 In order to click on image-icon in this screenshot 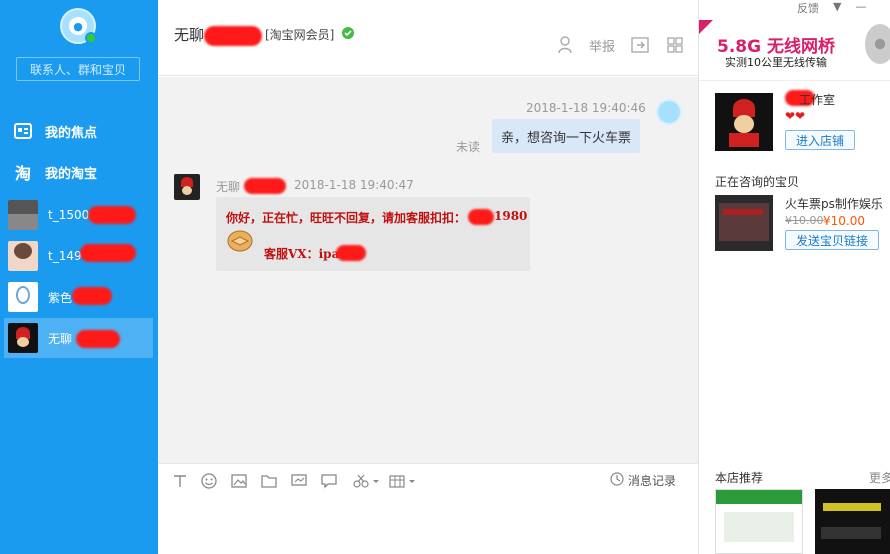, I will do `click(239, 481)`.